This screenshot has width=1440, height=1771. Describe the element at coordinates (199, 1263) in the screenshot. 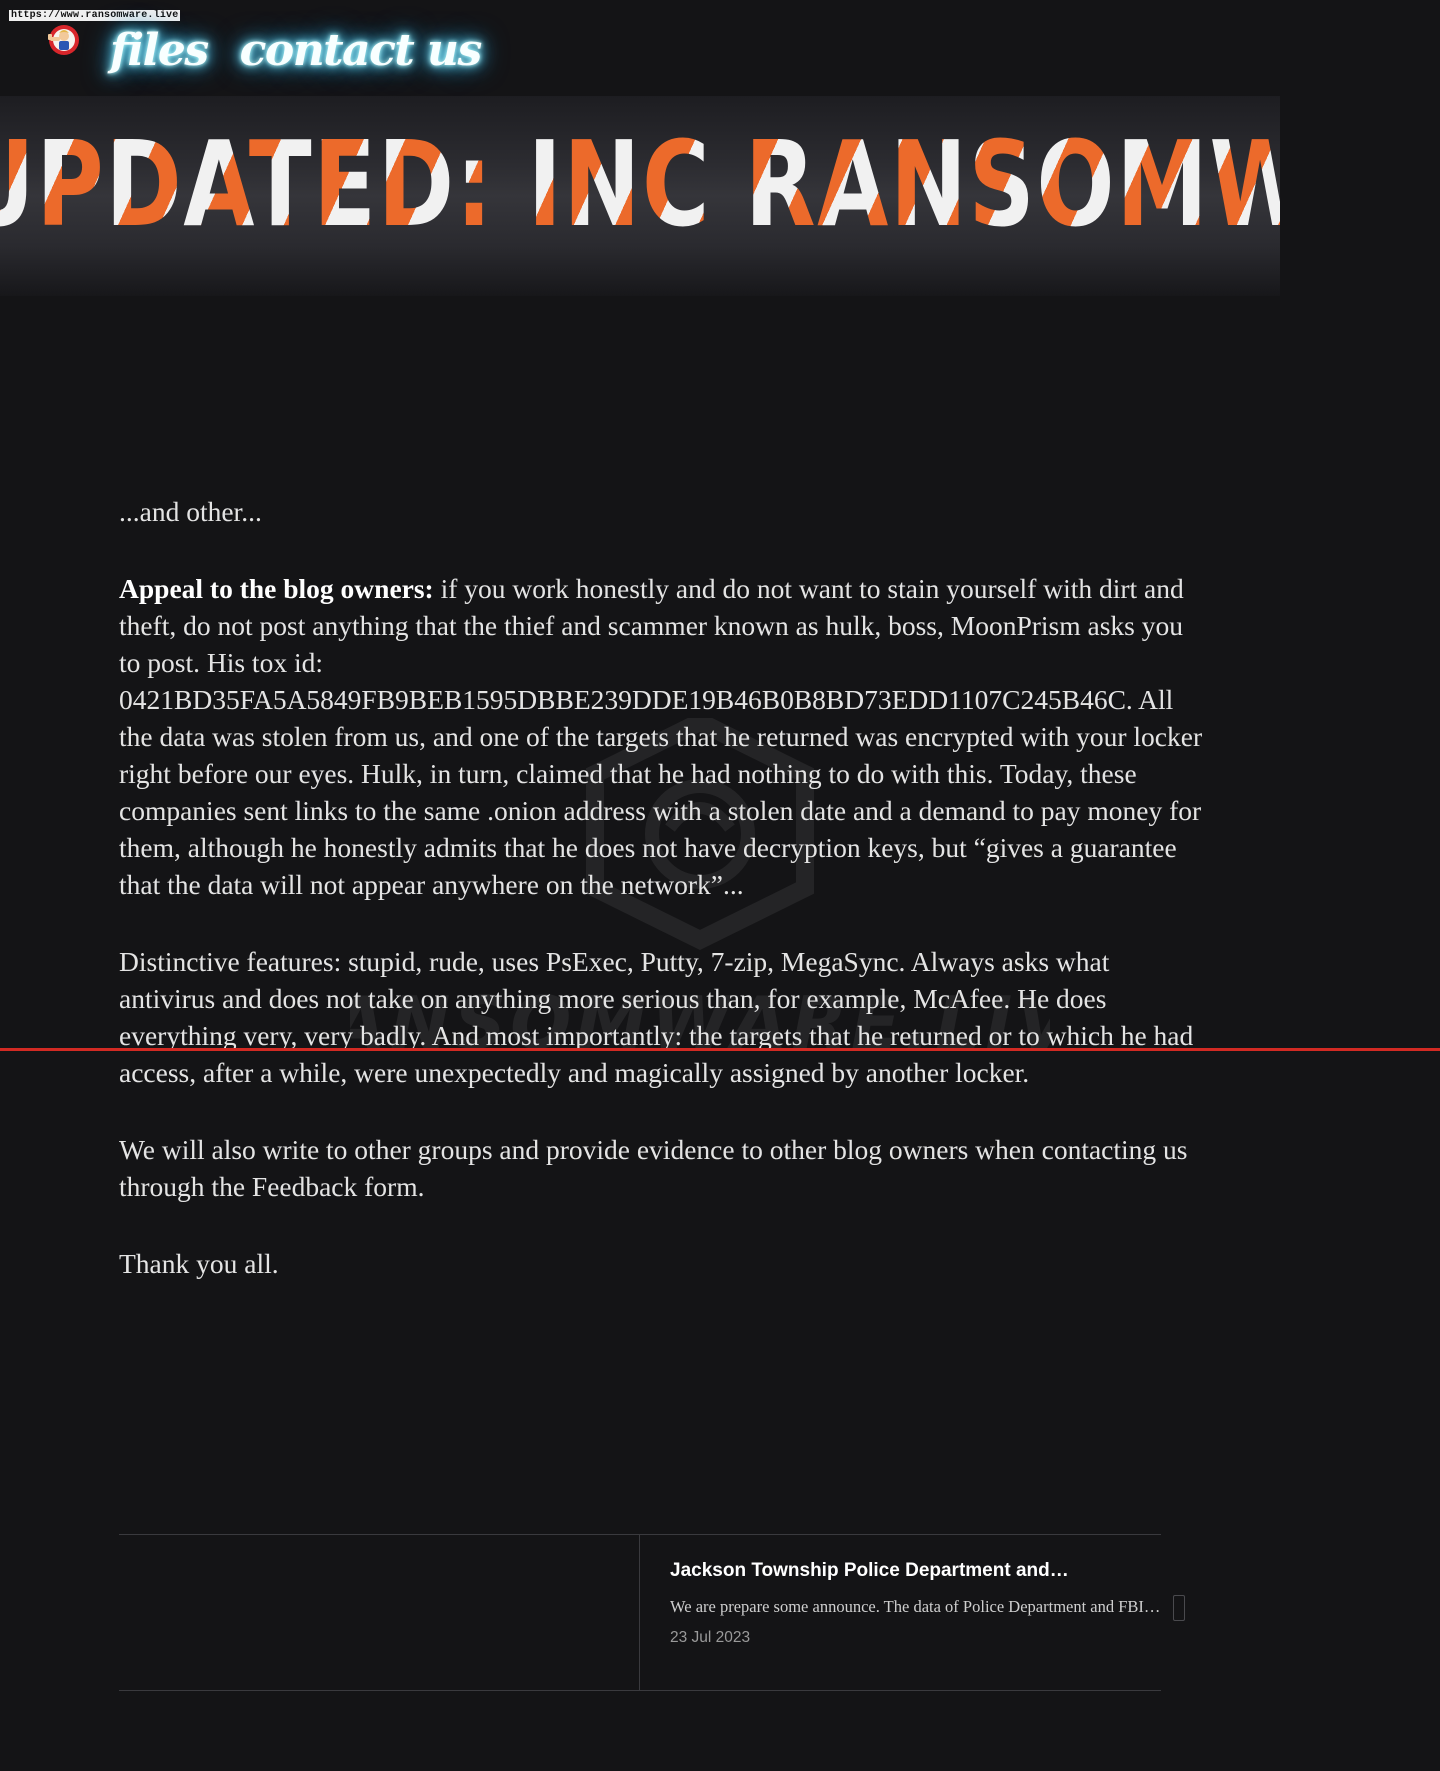

I see `paragraph-thanks: Thank you all.` at that location.